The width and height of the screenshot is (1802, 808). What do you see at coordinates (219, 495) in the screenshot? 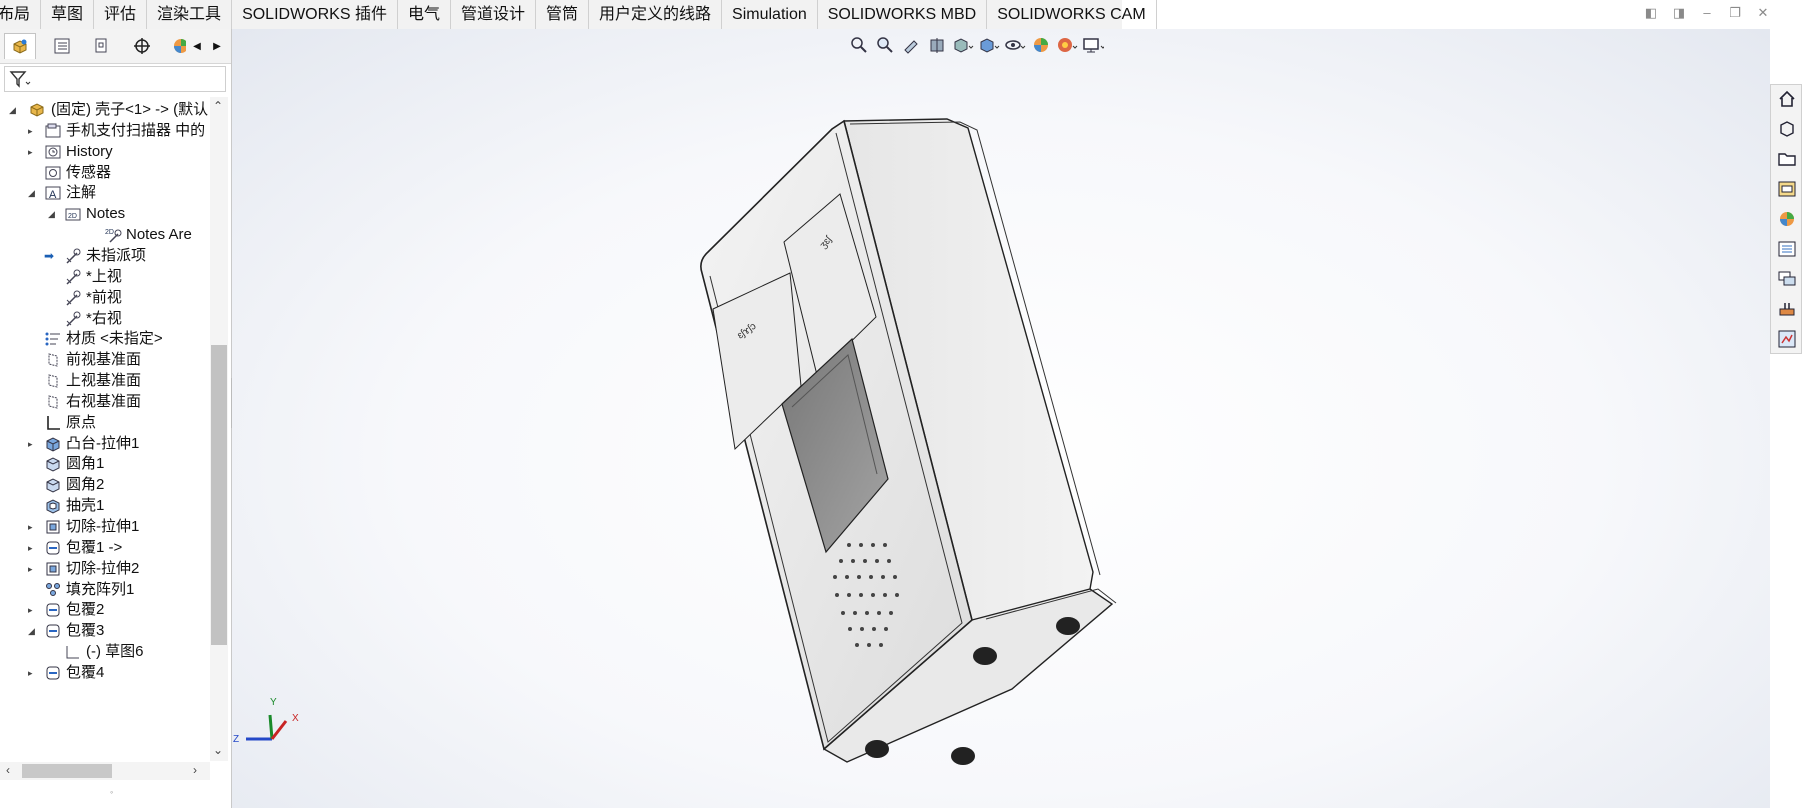
I see `tree-vertical-scroll-thumb` at bounding box center [219, 495].